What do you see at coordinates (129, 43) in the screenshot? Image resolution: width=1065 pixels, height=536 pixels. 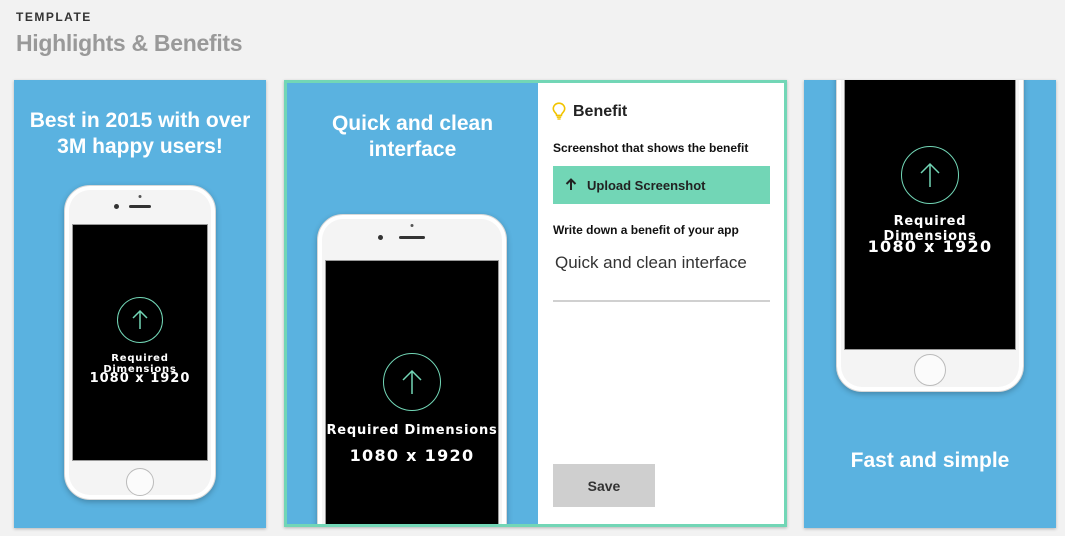 I see `page-title: Highlights & Benefits` at bounding box center [129, 43].